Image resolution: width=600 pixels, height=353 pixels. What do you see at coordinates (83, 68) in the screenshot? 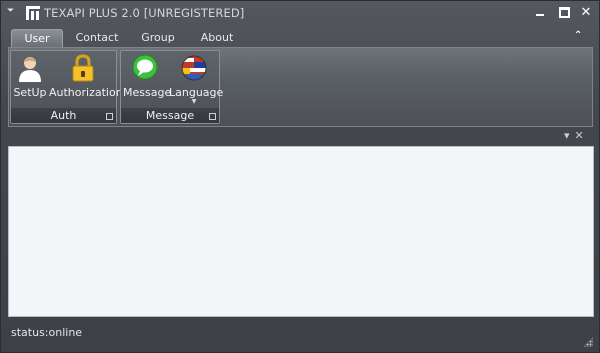
I see `padlock-icon` at bounding box center [83, 68].